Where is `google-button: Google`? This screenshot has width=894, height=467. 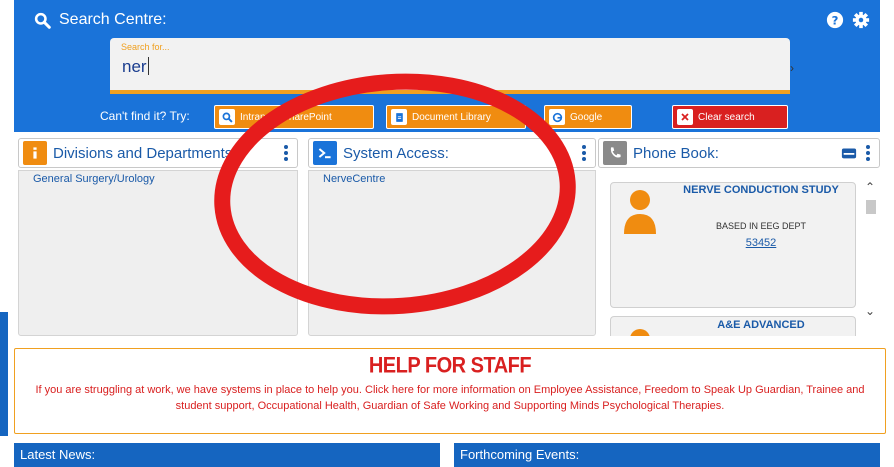 google-button: Google is located at coordinates (588, 117).